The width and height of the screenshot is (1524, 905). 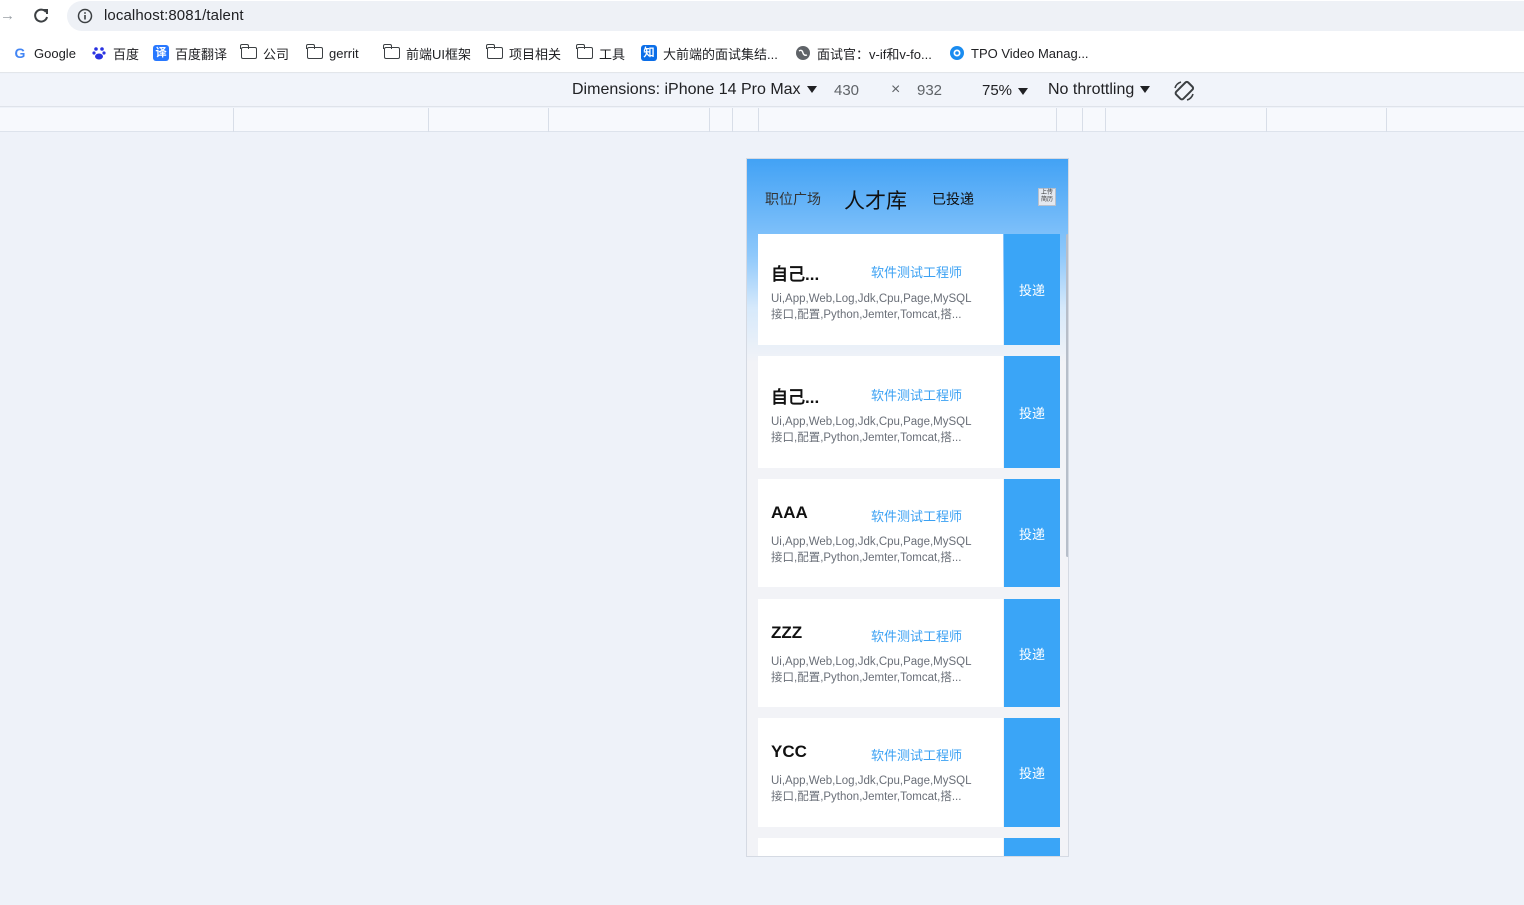 What do you see at coordinates (264, 53) in the screenshot?
I see `bookmark-folder-company: 公司` at bounding box center [264, 53].